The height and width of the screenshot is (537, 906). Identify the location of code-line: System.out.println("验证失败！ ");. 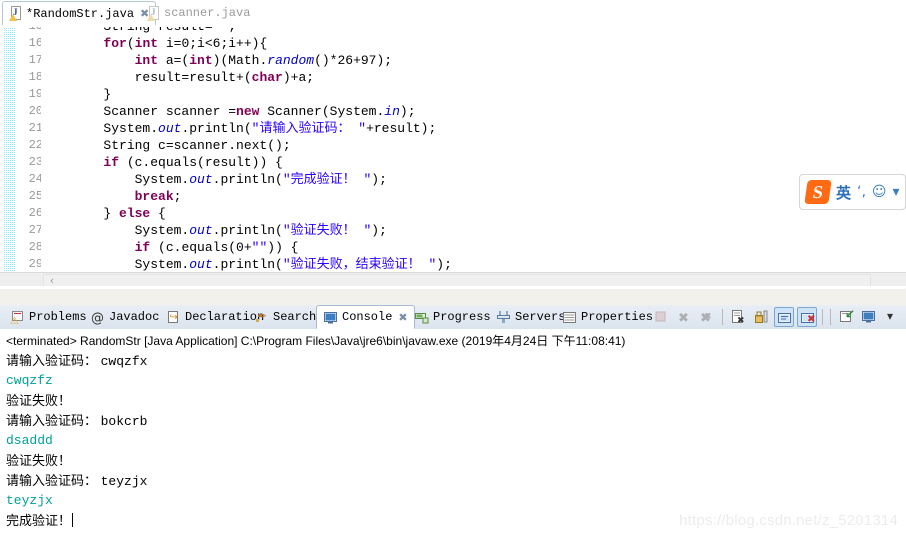
(214, 230).